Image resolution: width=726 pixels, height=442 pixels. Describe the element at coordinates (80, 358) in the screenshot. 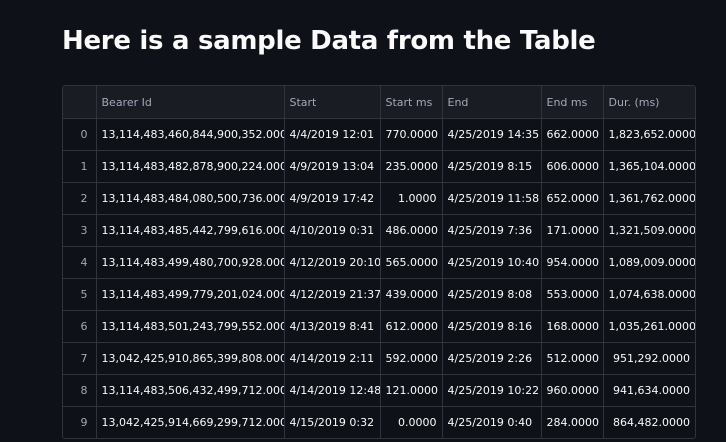

I see `row-index: 7` at that location.